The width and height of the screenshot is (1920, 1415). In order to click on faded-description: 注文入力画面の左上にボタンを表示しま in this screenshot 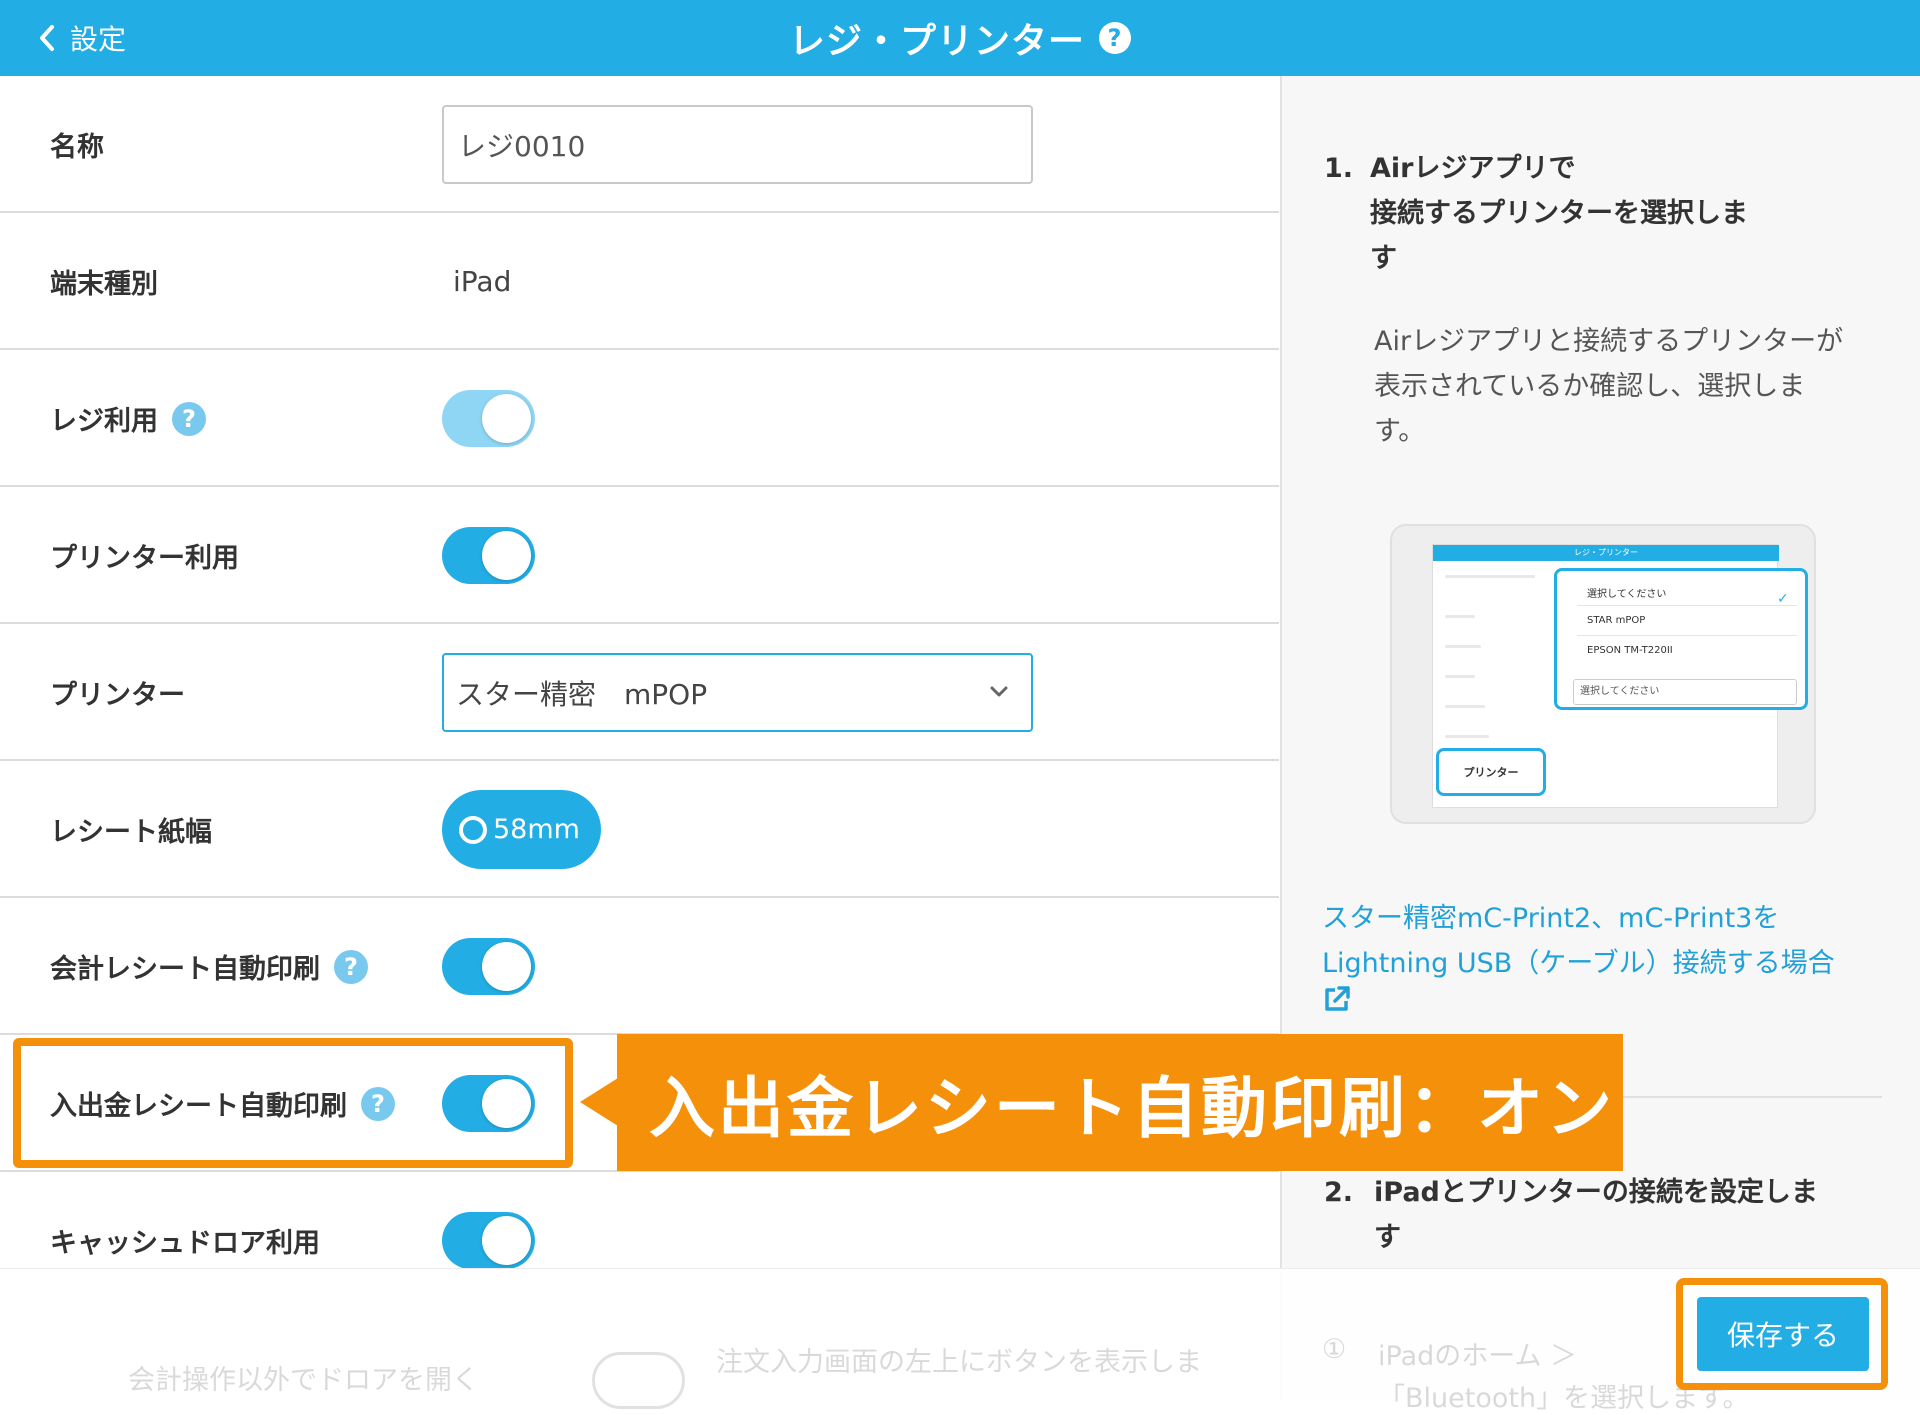, I will do `click(959, 1362)`.